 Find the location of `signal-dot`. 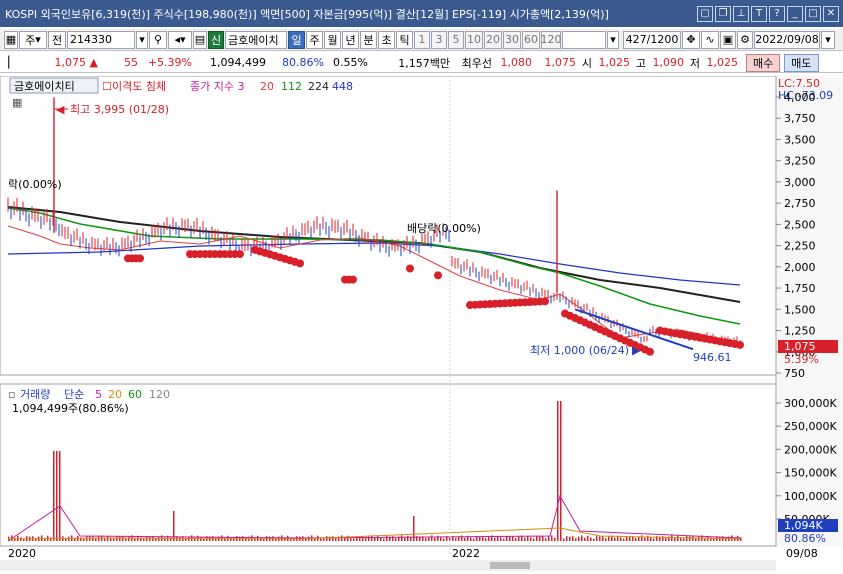

signal-dot is located at coordinates (410, 268).